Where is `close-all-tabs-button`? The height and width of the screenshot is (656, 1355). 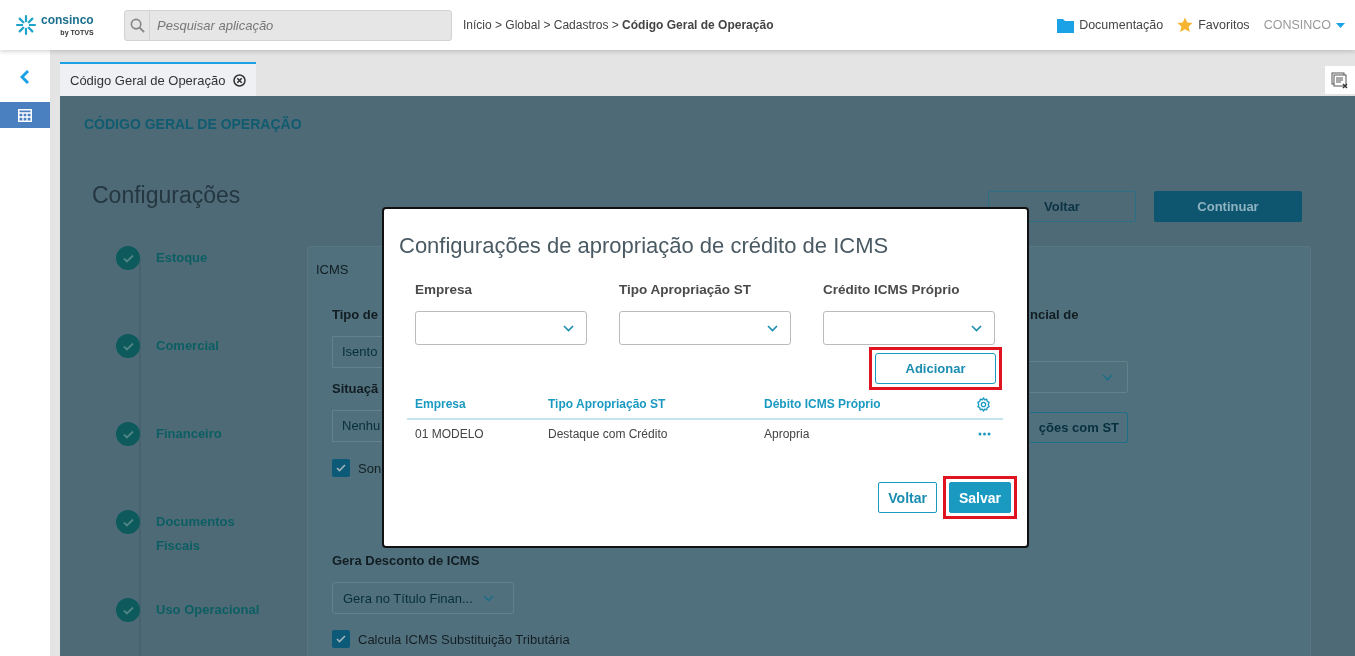 close-all-tabs-button is located at coordinates (1340, 80).